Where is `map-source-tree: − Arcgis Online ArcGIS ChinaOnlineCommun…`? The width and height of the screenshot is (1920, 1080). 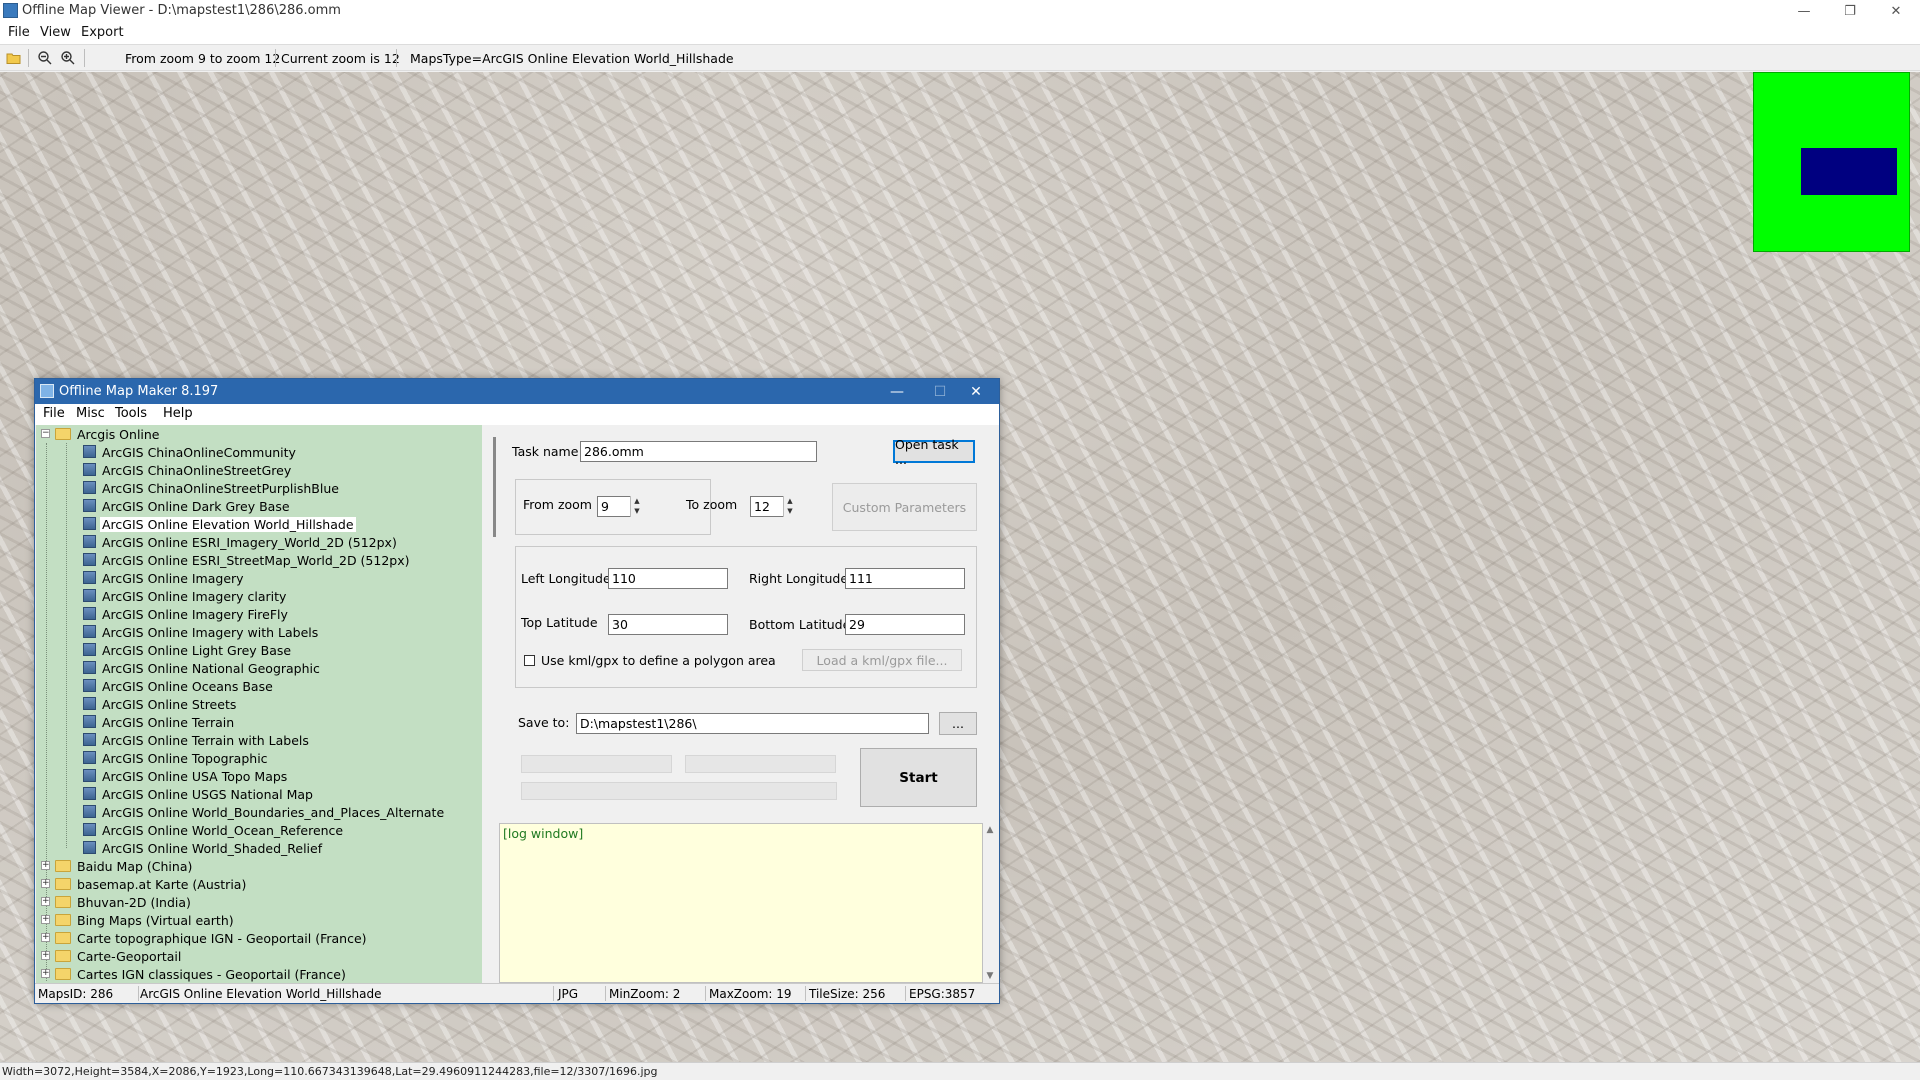
map-source-tree: − Arcgis Online ArcGIS ChinaOnlineCommun… is located at coordinates (259, 704).